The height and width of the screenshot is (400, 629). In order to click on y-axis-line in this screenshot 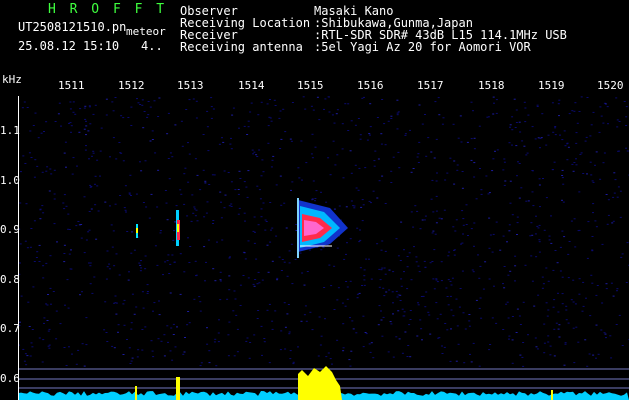, I will do `click(18, 248)`.